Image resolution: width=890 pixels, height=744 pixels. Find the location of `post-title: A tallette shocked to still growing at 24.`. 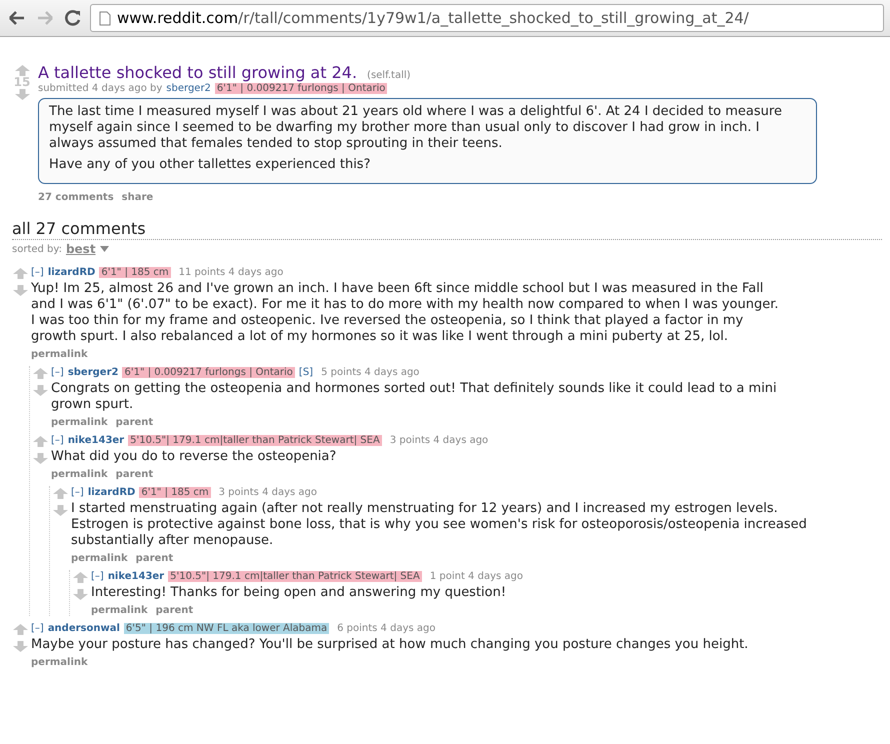

post-title: A tallette shocked to still growing at 24. is located at coordinates (198, 72).